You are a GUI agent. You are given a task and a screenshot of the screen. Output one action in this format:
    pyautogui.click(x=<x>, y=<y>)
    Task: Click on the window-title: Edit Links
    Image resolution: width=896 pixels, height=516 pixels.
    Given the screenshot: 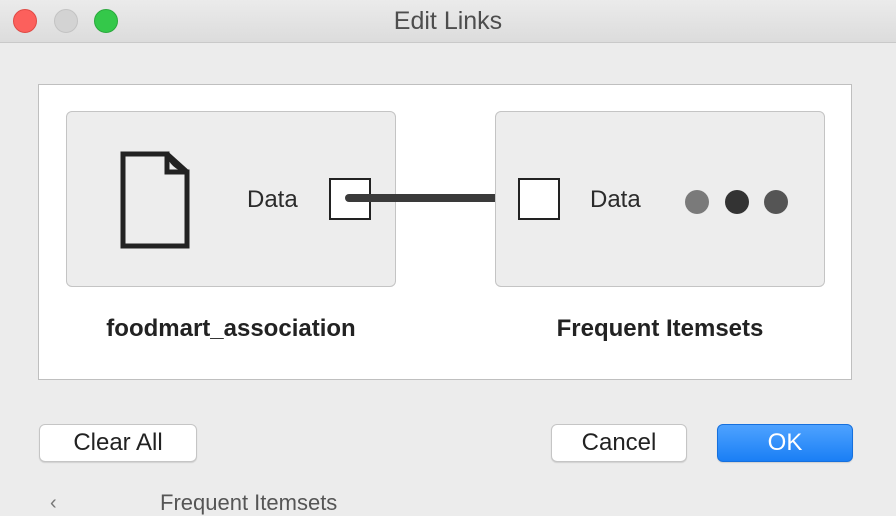 What is the action you would take?
    pyautogui.click(x=448, y=21)
    